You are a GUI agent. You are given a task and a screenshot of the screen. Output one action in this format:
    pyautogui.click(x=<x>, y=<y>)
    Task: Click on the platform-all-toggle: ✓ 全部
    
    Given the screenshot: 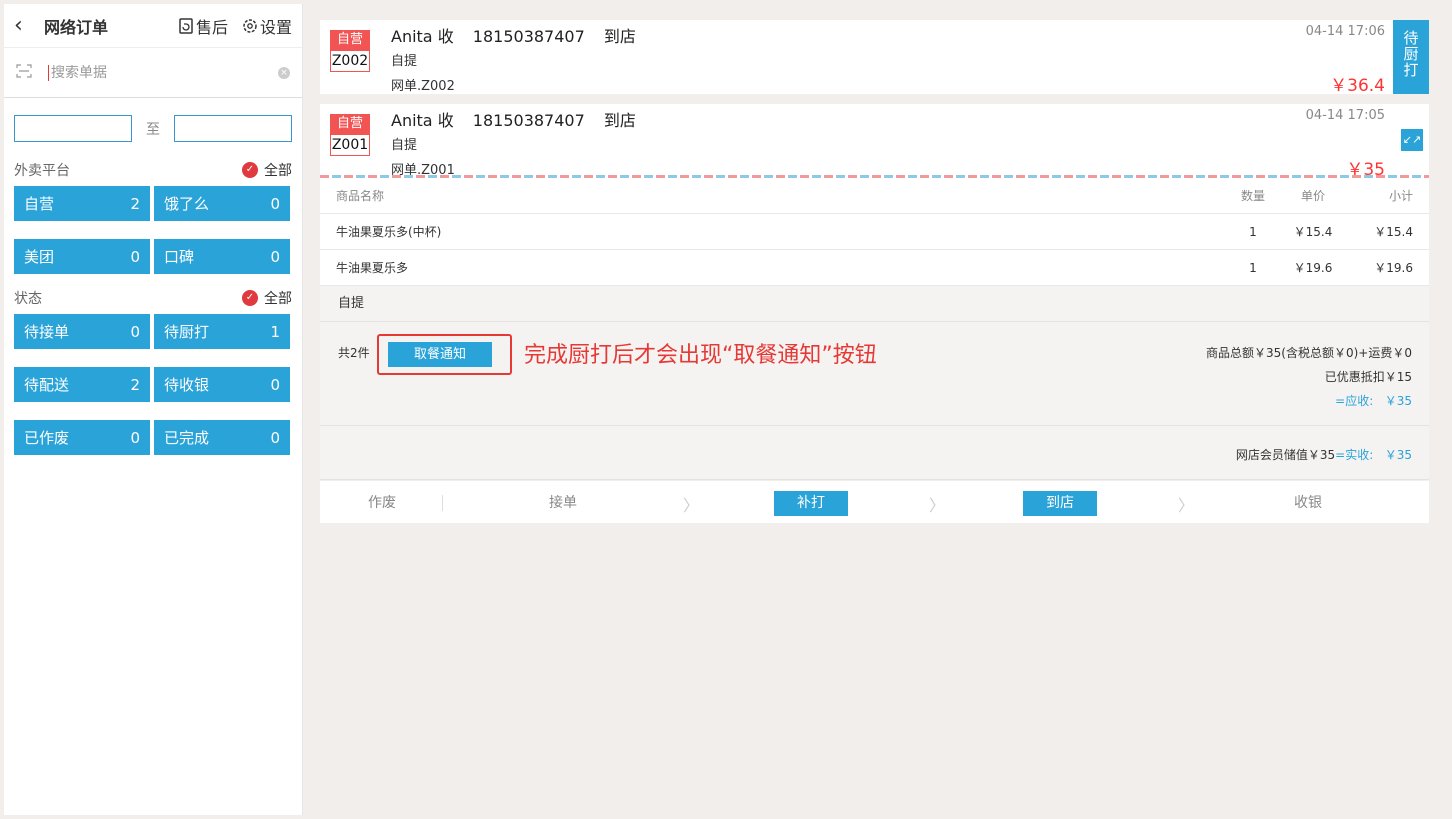 What is the action you would take?
    pyautogui.click(x=267, y=170)
    